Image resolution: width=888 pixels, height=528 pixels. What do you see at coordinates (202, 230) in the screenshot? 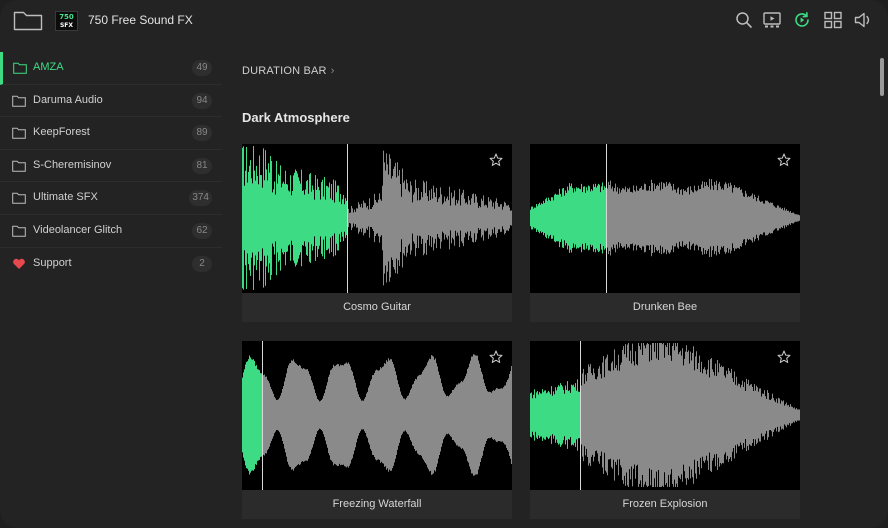
I see `sidebar-item-count: 62` at bounding box center [202, 230].